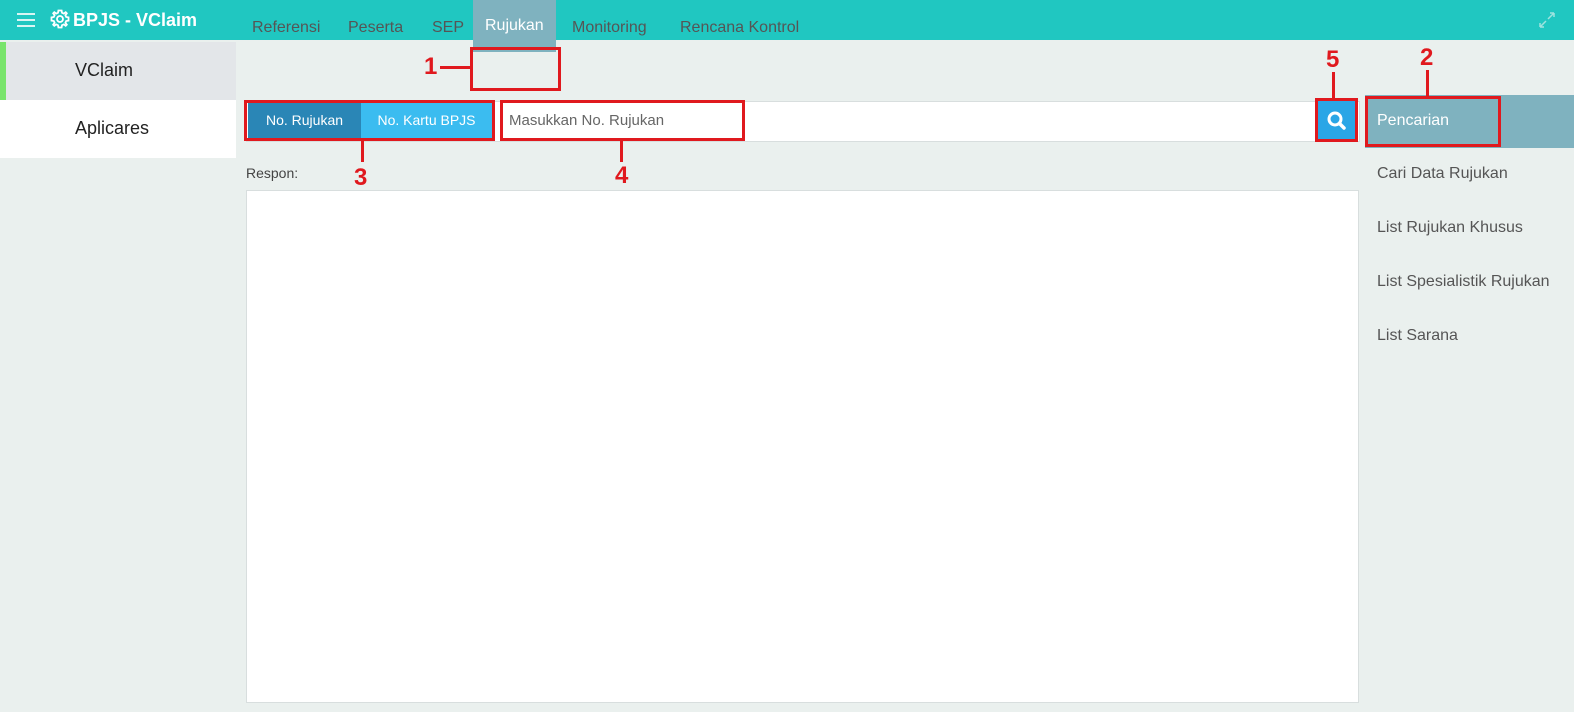 The image size is (1574, 712). I want to click on tab-referensi: Referensi, so click(286, 28).